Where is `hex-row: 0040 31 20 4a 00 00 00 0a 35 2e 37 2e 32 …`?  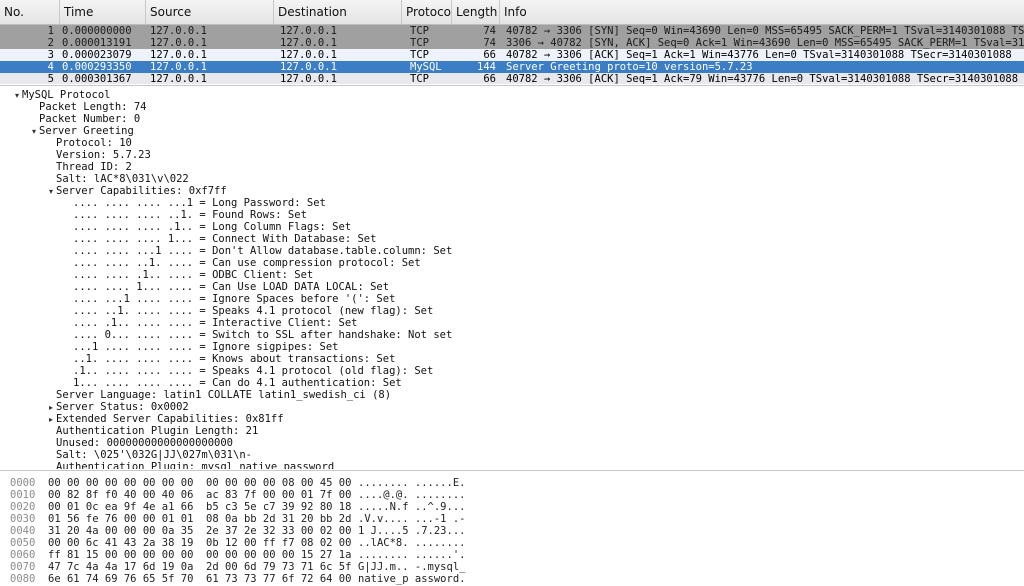
hex-row: 0040 31 20 4a 00 00 00 0a 35 2e 37 2e 32 … is located at coordinates (512, 531).